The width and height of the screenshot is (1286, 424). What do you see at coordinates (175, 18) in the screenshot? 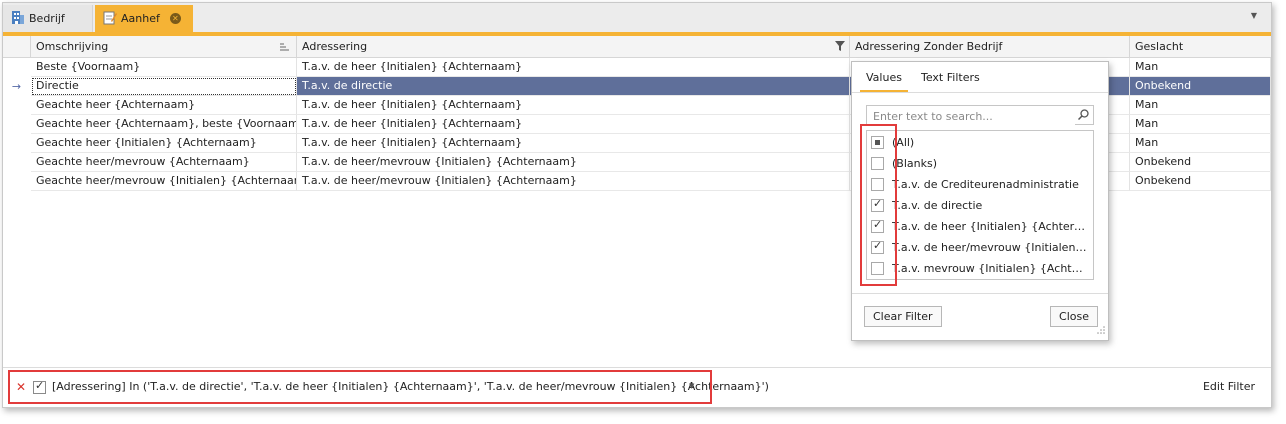
I see `close-icon: ✕` at bounding box center [175, 18].